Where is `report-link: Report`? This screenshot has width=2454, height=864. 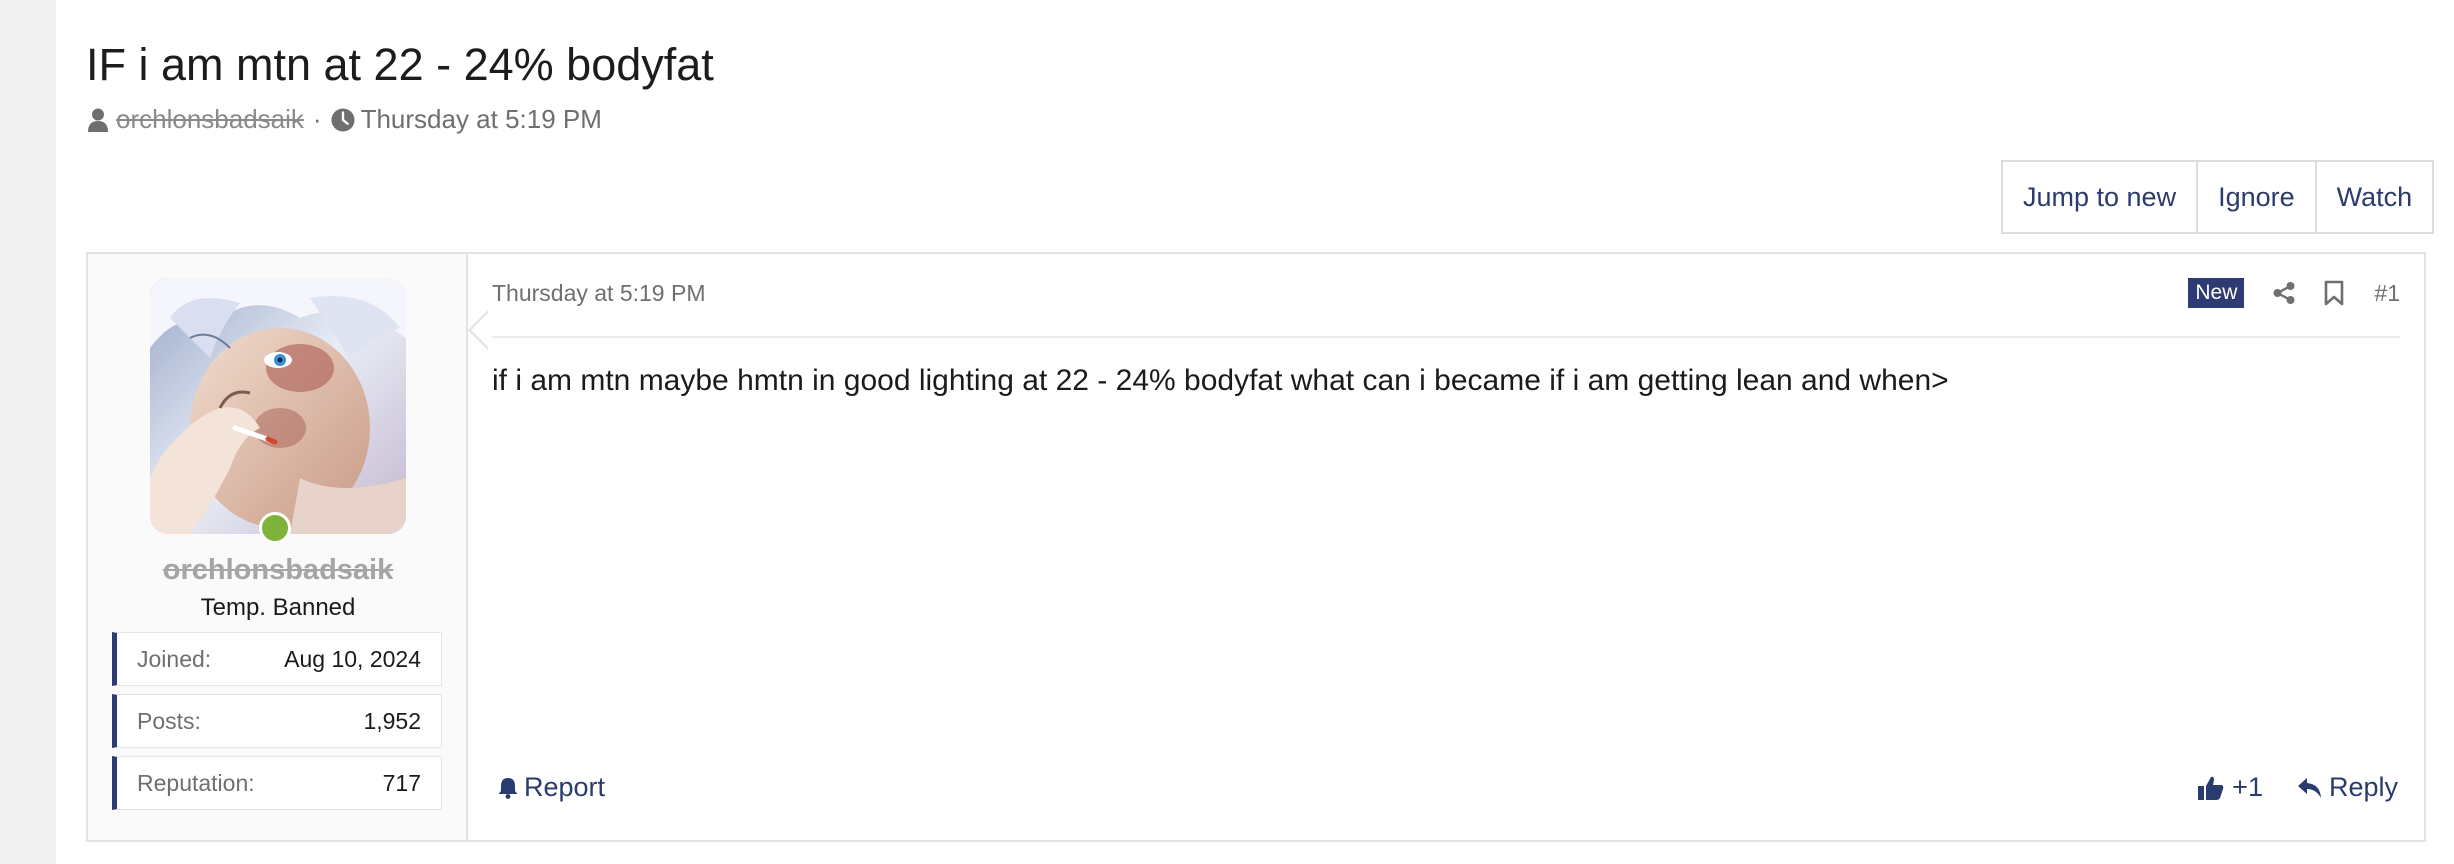 report-link: Report is located at coordinates (551, 787).